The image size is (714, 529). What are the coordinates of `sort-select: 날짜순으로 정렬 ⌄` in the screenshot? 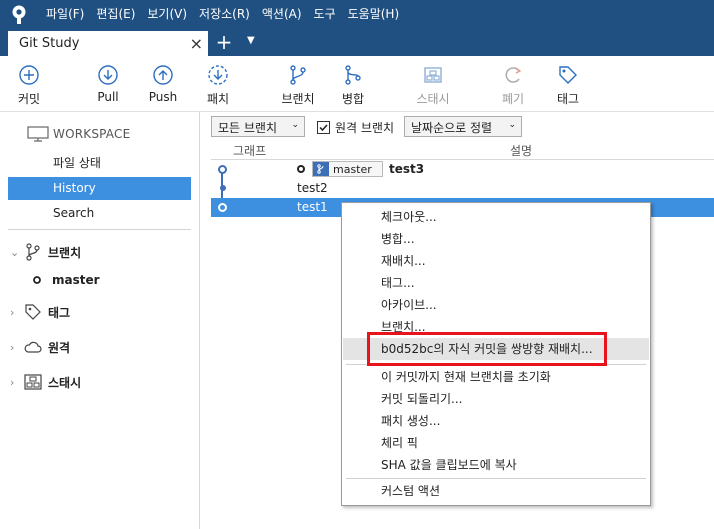 It's located at (463, 126).